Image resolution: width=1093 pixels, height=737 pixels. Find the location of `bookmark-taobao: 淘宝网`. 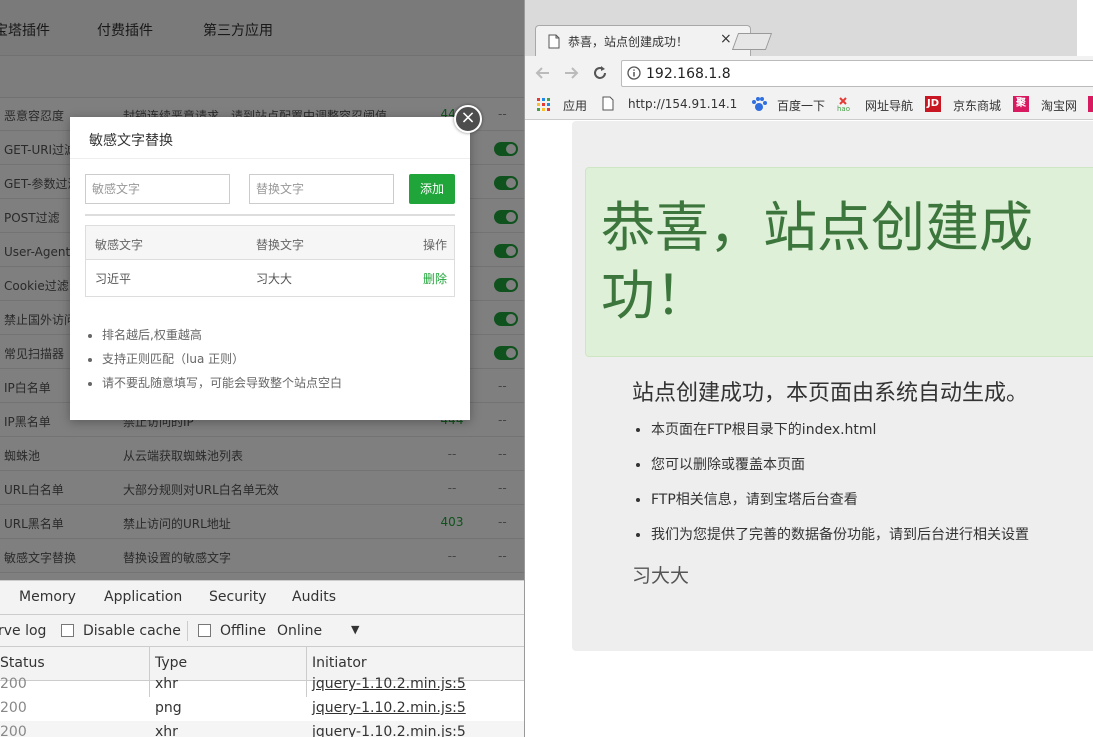

bookmark-taobao: 淘宝网 is located at coordinates (1059, 105).